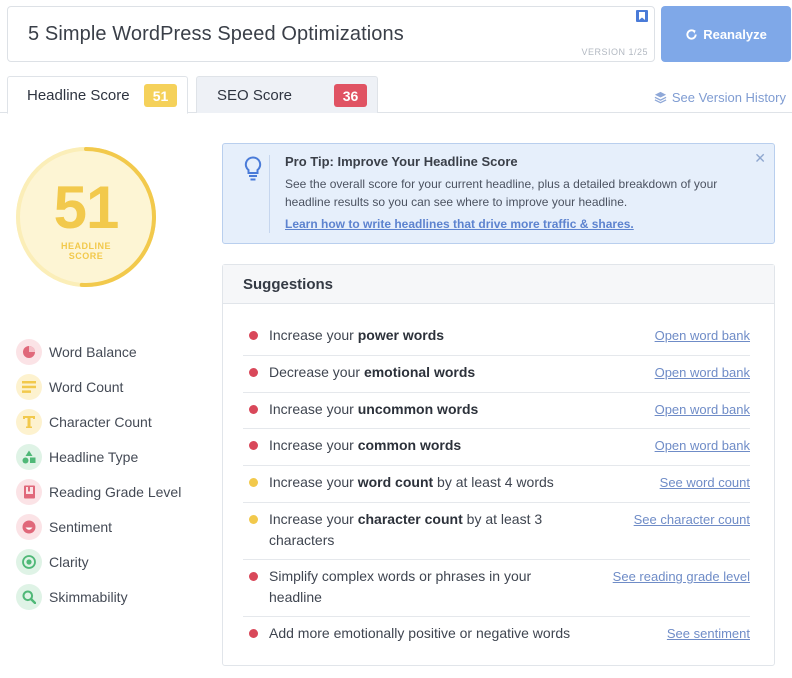  Describe the element at coordinates (29, 421) in the screenshot. I see `letter-t-icon` at that location.